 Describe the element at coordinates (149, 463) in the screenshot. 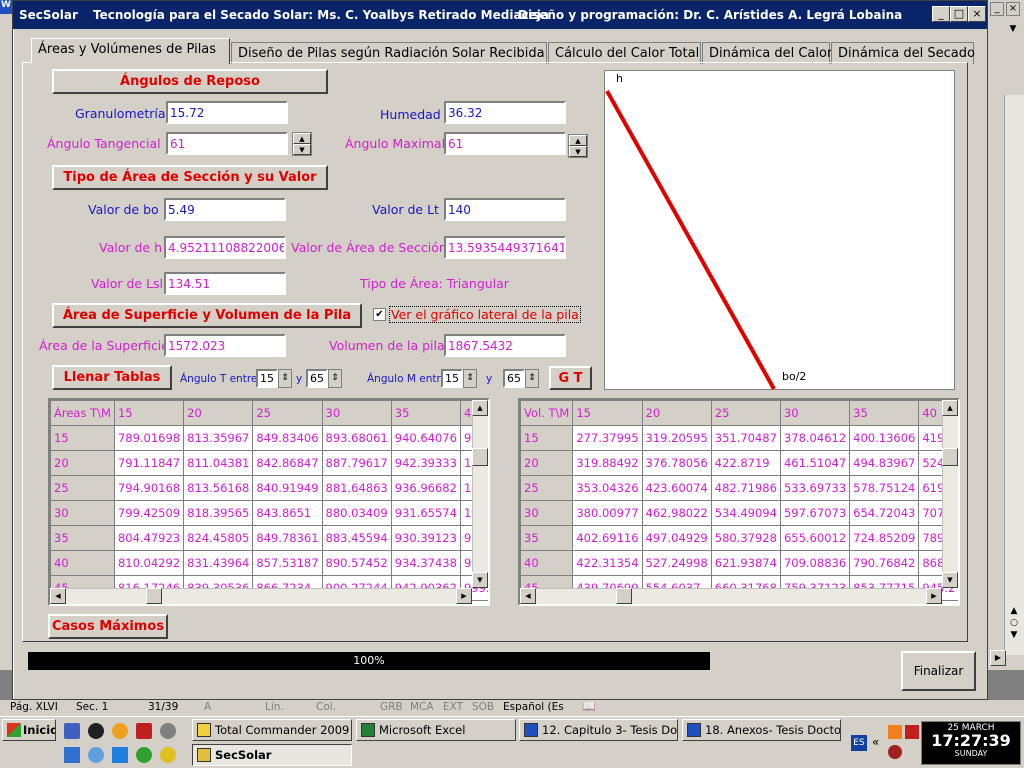

I see `table-cell: 791.11847` at that location.